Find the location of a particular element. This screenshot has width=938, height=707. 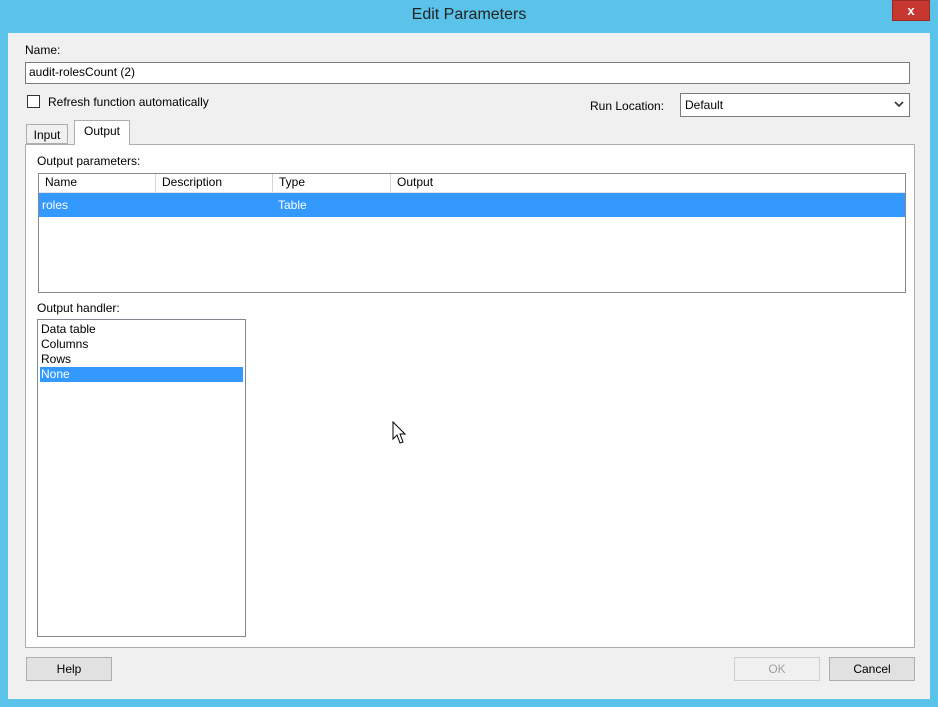

refresh-checkbox is located at coordinates (33, 101).